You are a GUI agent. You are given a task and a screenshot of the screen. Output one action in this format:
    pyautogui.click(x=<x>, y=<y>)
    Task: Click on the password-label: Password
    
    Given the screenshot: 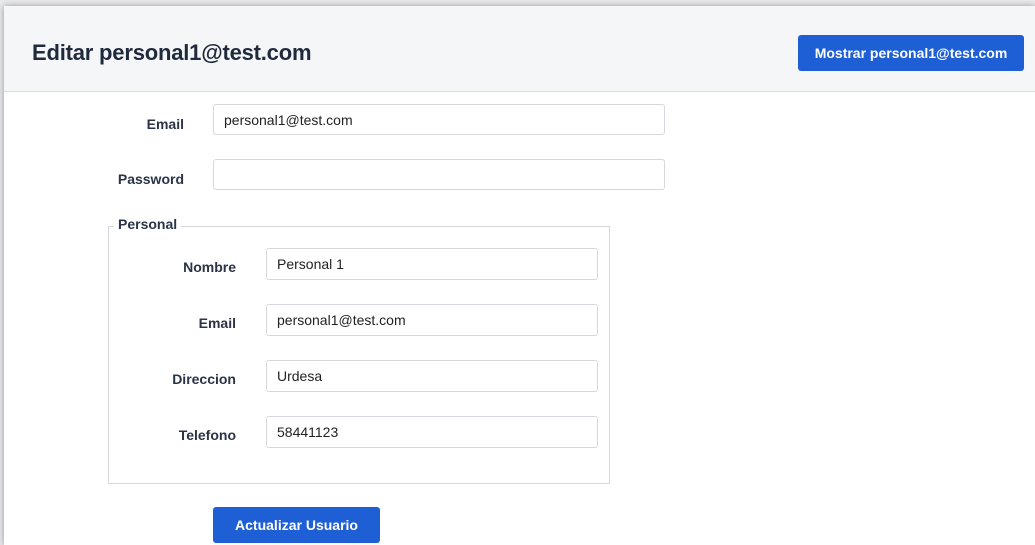 What is the action you would take?
    pyautogui.click(x=150, y=179)
    